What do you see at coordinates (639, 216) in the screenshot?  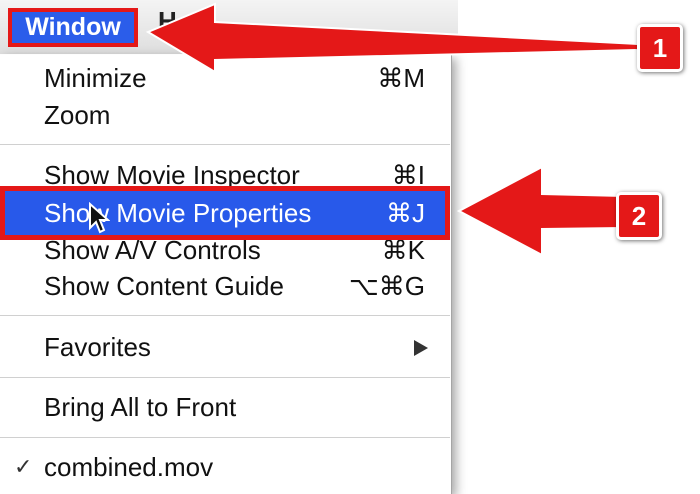 I see `callout-badge-2: 2` at bounding box center [639, 216].